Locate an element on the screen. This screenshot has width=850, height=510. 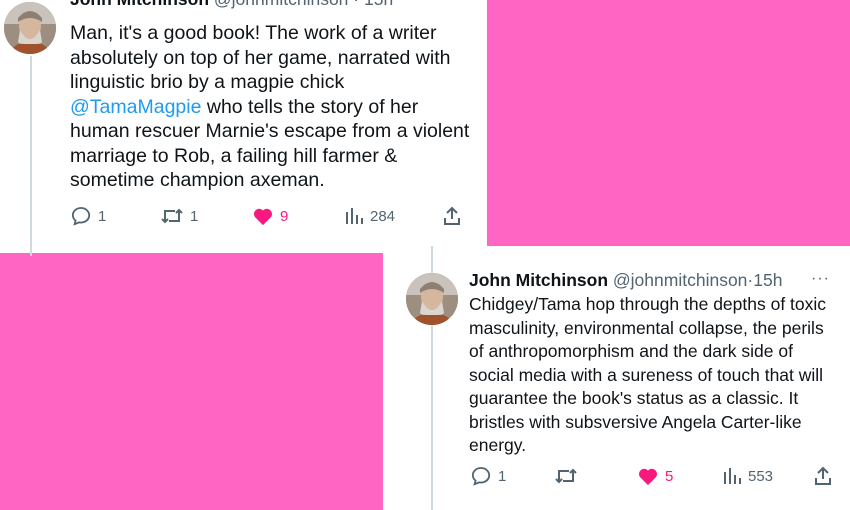
thread-line is located at coordinates (31, 156).